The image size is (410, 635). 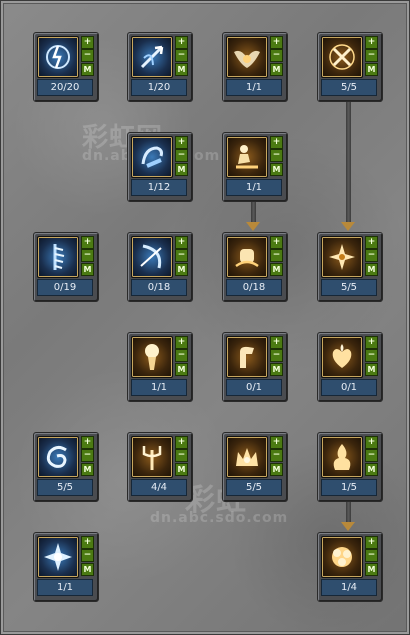 I want to click on glowing-fist-icon, so click(x=152, y=357).